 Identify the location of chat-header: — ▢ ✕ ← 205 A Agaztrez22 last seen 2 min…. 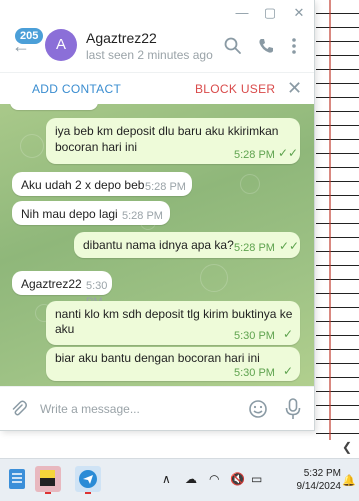
(157, 36).